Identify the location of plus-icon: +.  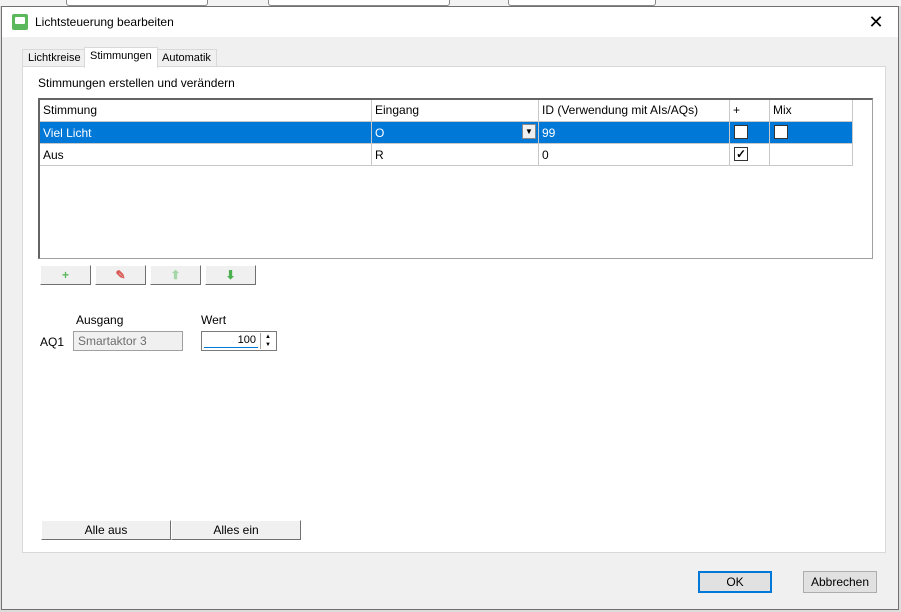
(65, 275).